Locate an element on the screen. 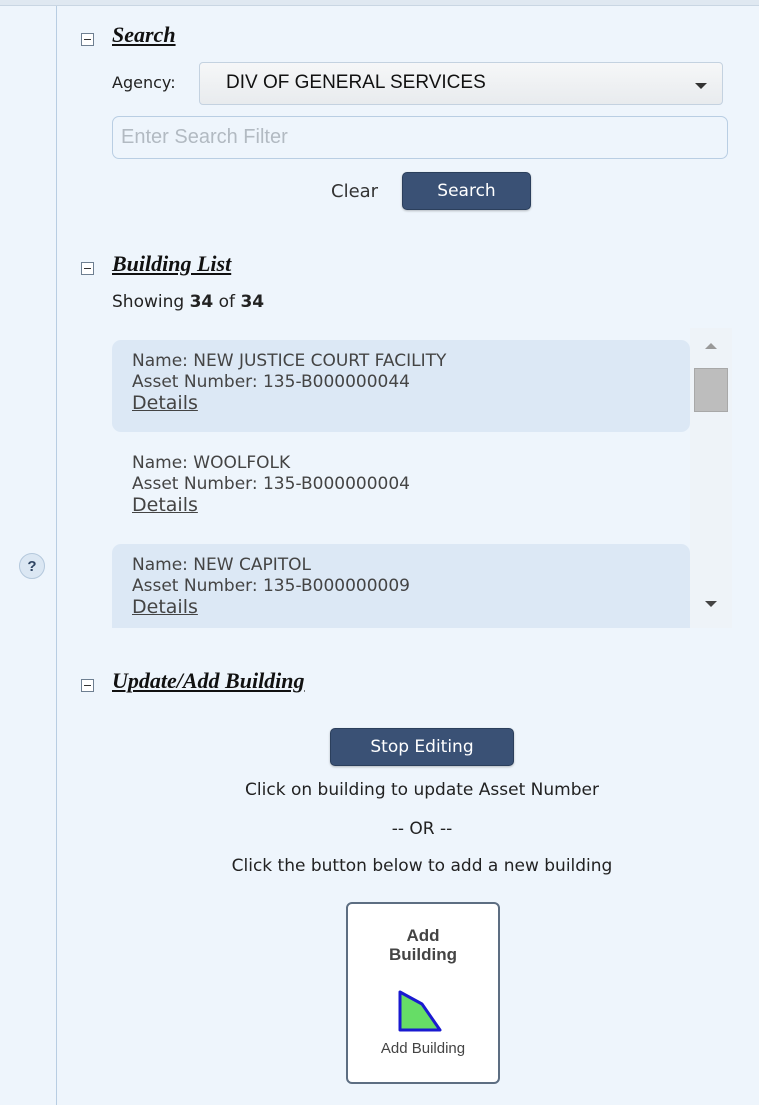 This screenshot has height=1105, width=759. agency-label: Agency: is located at coordinates (144, 82).